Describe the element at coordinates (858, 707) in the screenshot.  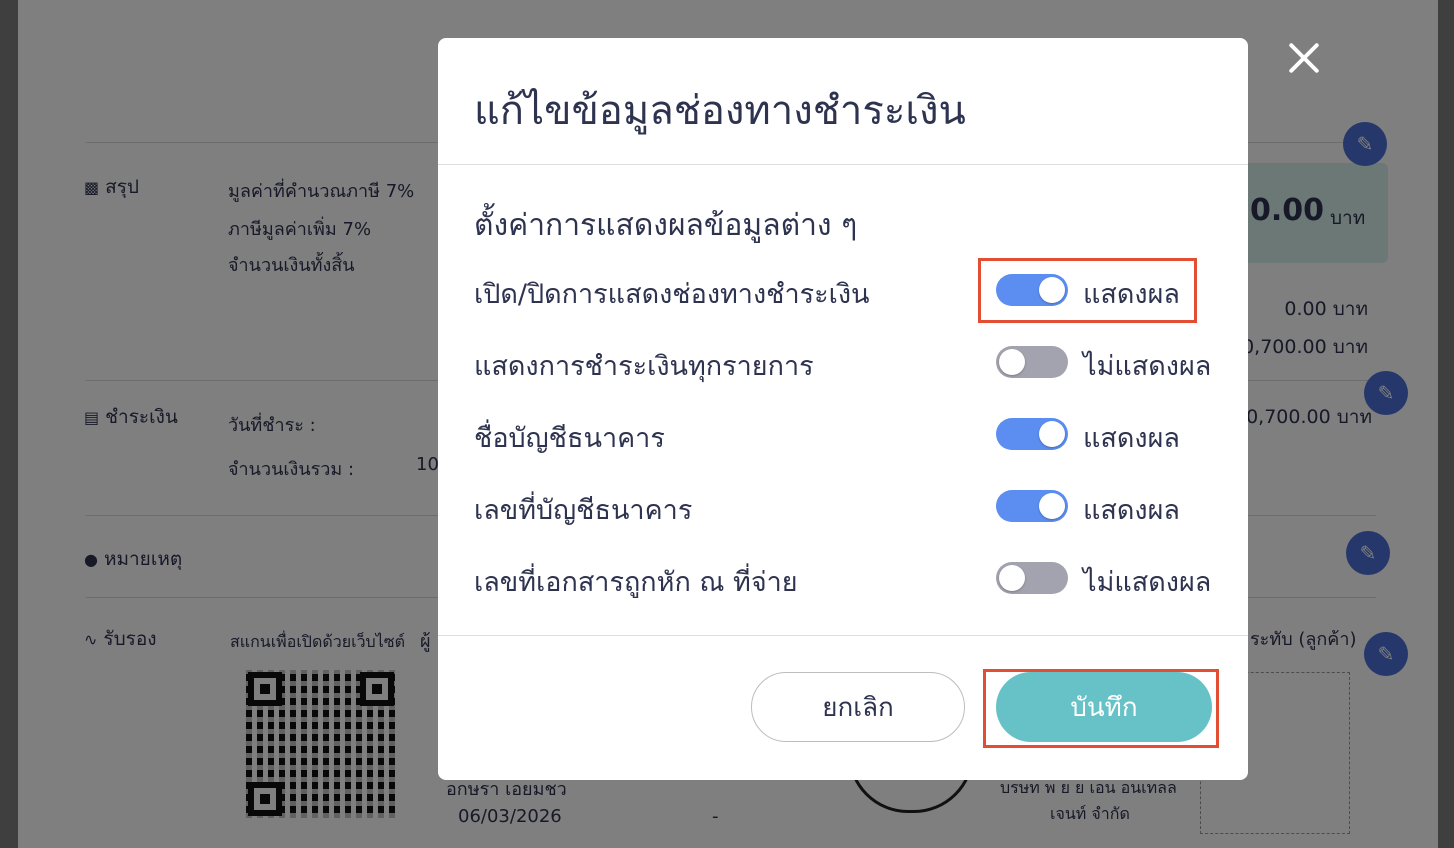
I see `cancel-button: ยกเลิก` at that location.